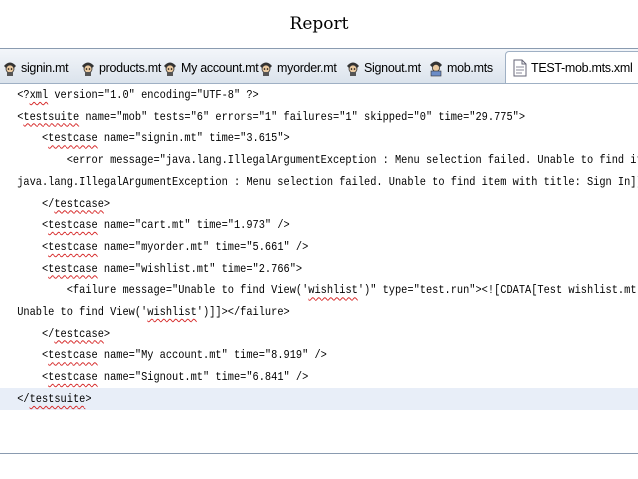  What do you see at coordinates (82, 312) in the screenshot?
I see `code-token: Unable to find View('` at bounding box center [82, 312].